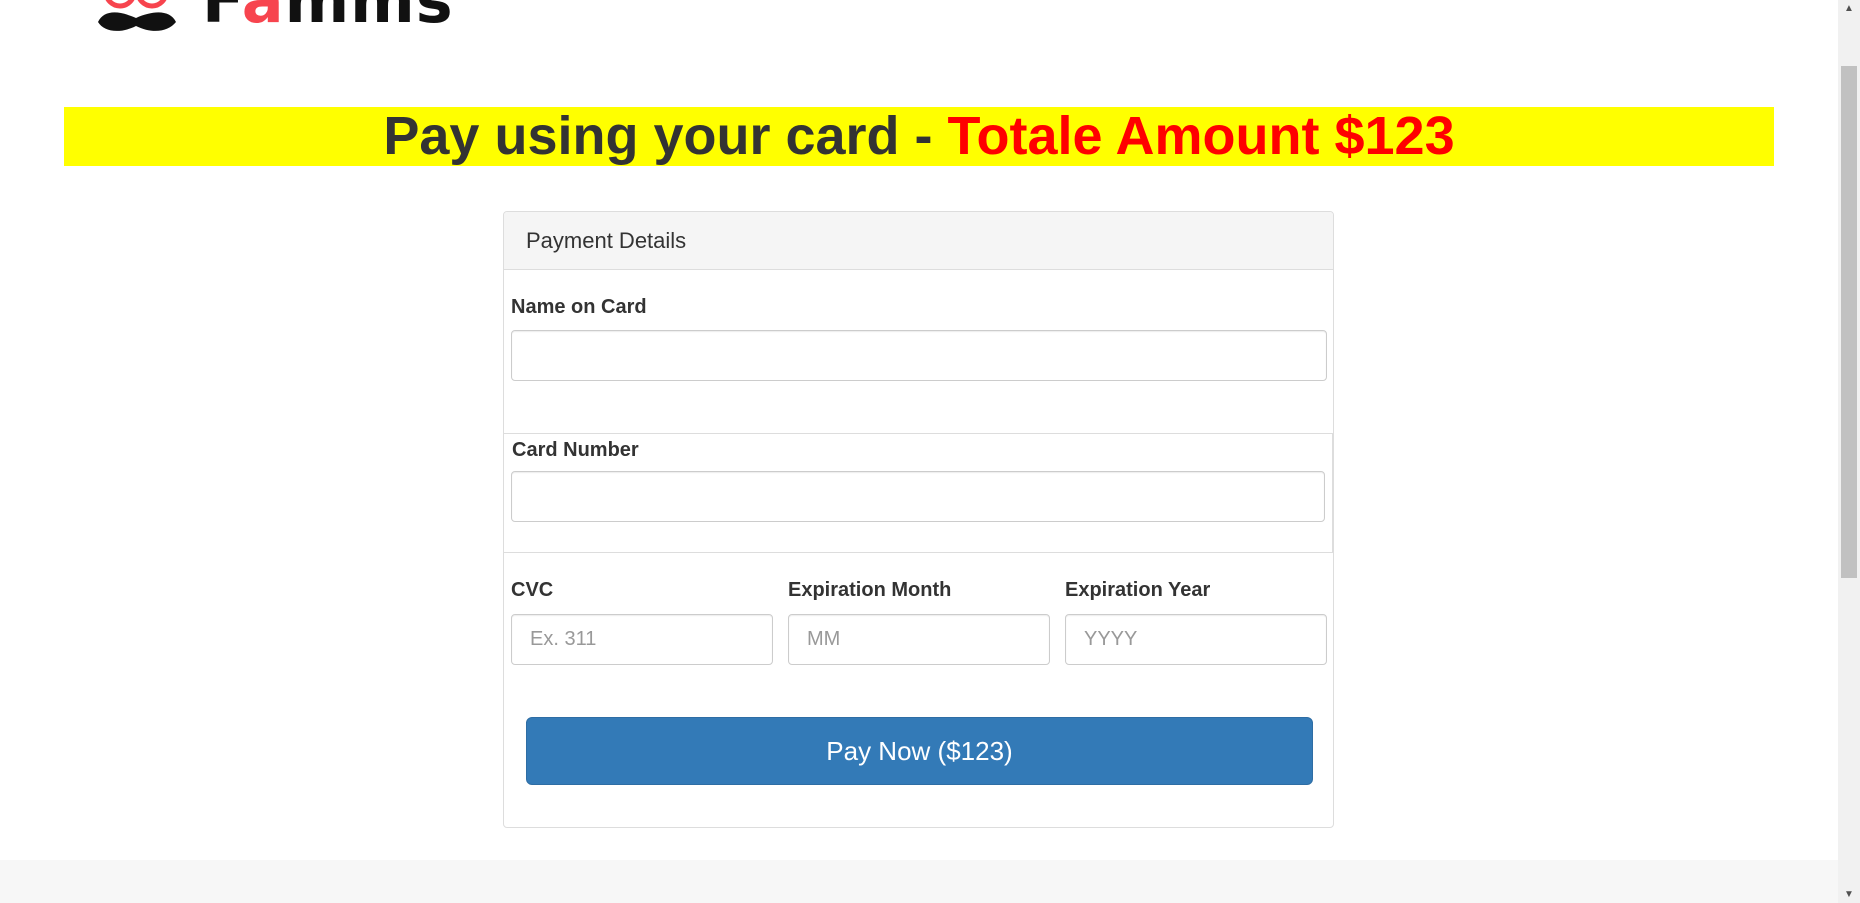  Describe the element at coordinates (919, 881) in the screenshot. I see `footer-strip` at that location.